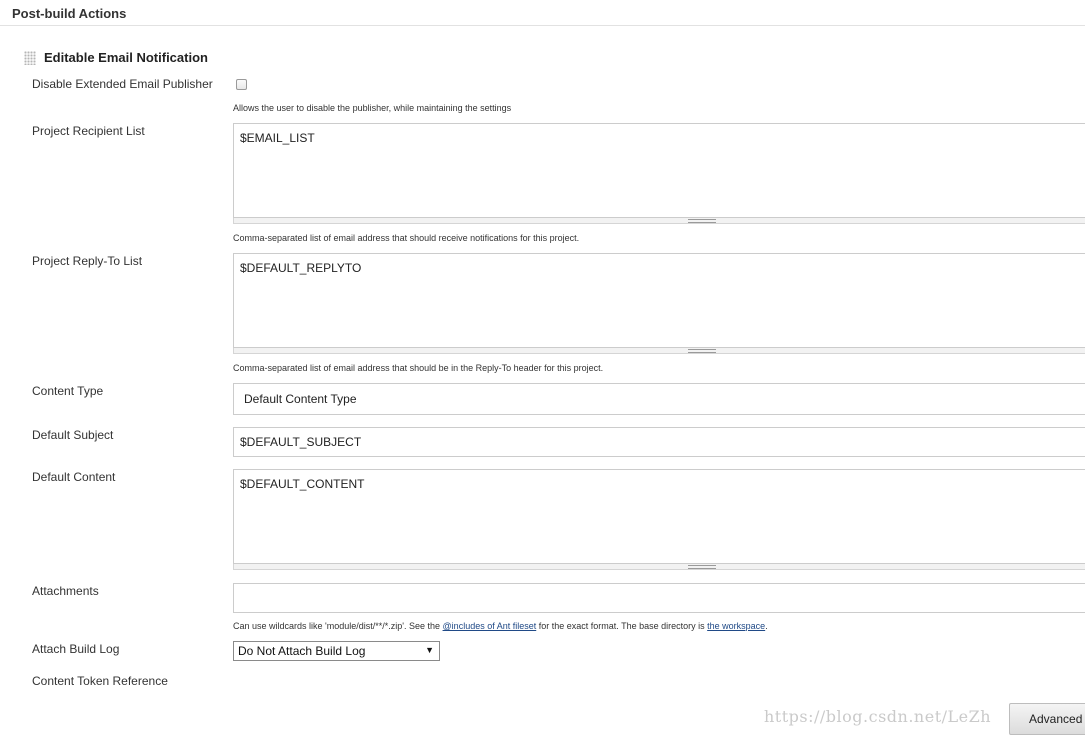 The image size is (1085, 740). I want to click on chevron-down-icon: ▼, so click(429, 650).